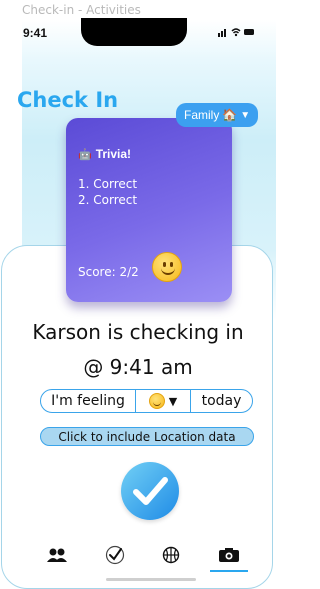 Image resolution: width=320 pixels, height=589 pixels. I want to click on feeling-selector: I'm feeling ▼ today, so click(146, 401).